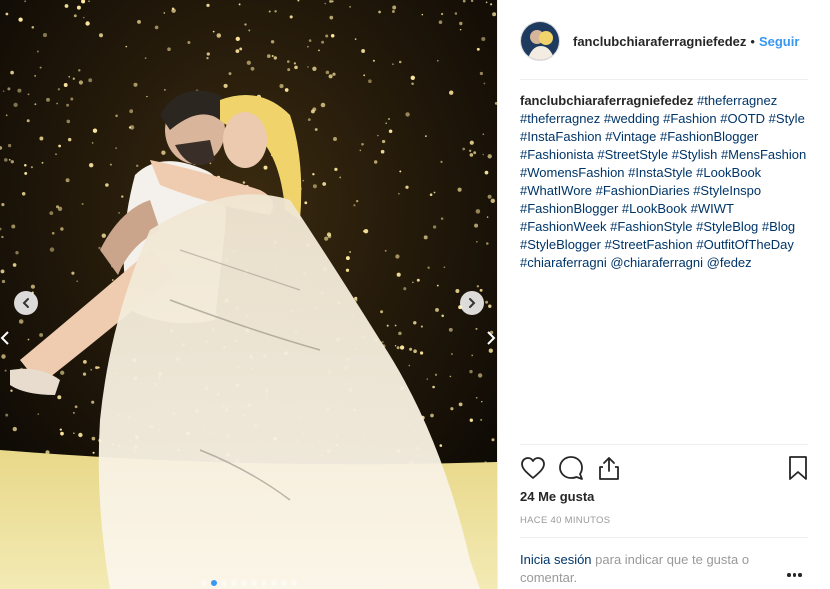  Describe the element at coordinates (727, 190) in the screenshot. I see `caption-hashtag: #StyleInspo` at that location.